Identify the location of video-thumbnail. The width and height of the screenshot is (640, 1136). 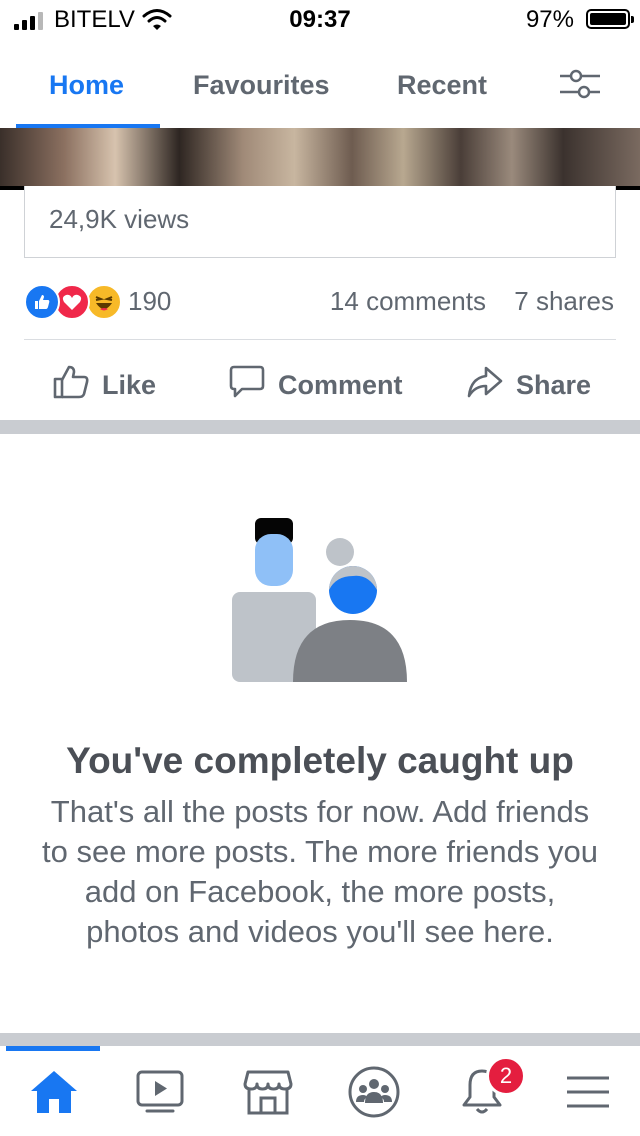
(320, 159).